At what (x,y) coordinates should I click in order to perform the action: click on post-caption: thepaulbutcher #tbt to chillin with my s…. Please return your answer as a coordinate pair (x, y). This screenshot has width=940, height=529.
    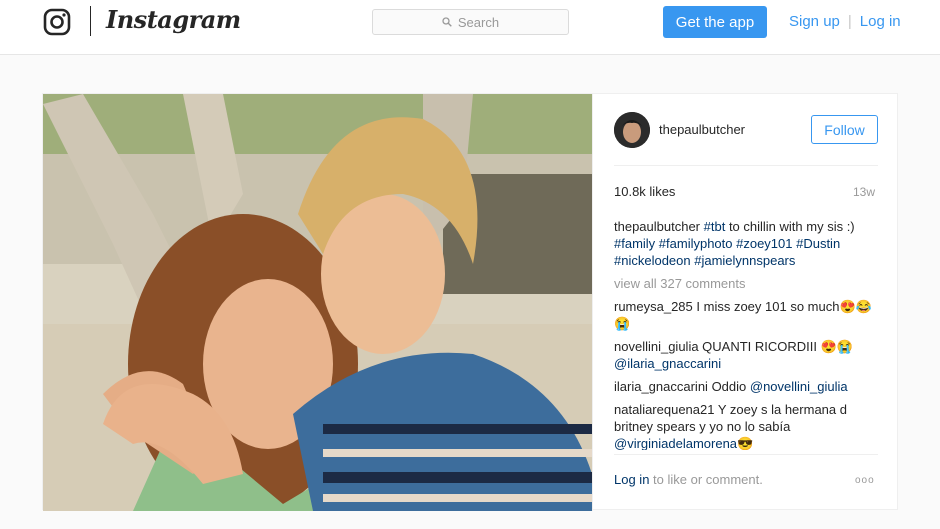
    Looking at the image, I should click on (748, 243).